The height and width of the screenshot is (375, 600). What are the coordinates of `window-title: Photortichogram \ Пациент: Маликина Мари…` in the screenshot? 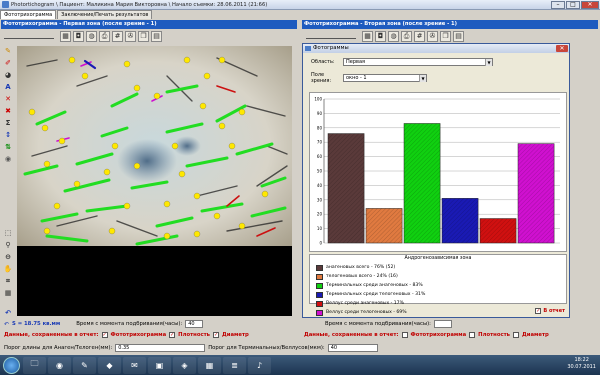 It's located at (139, 4).